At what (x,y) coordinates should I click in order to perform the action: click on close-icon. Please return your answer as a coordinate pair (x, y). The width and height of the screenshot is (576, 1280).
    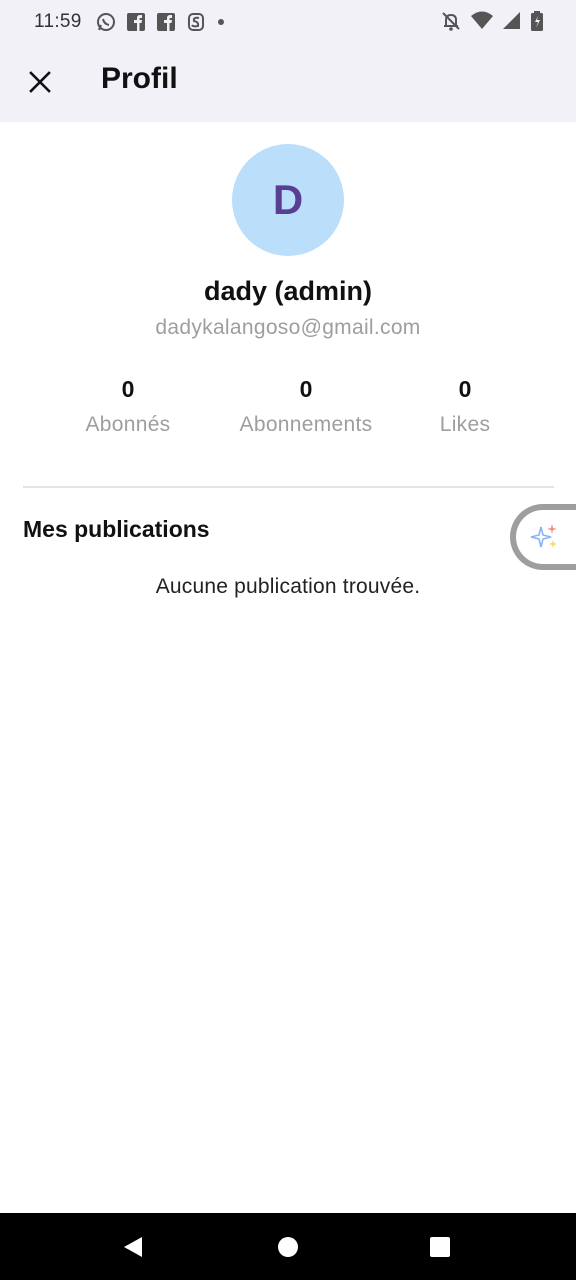
    Looking at the image, I should click on (40, 82).